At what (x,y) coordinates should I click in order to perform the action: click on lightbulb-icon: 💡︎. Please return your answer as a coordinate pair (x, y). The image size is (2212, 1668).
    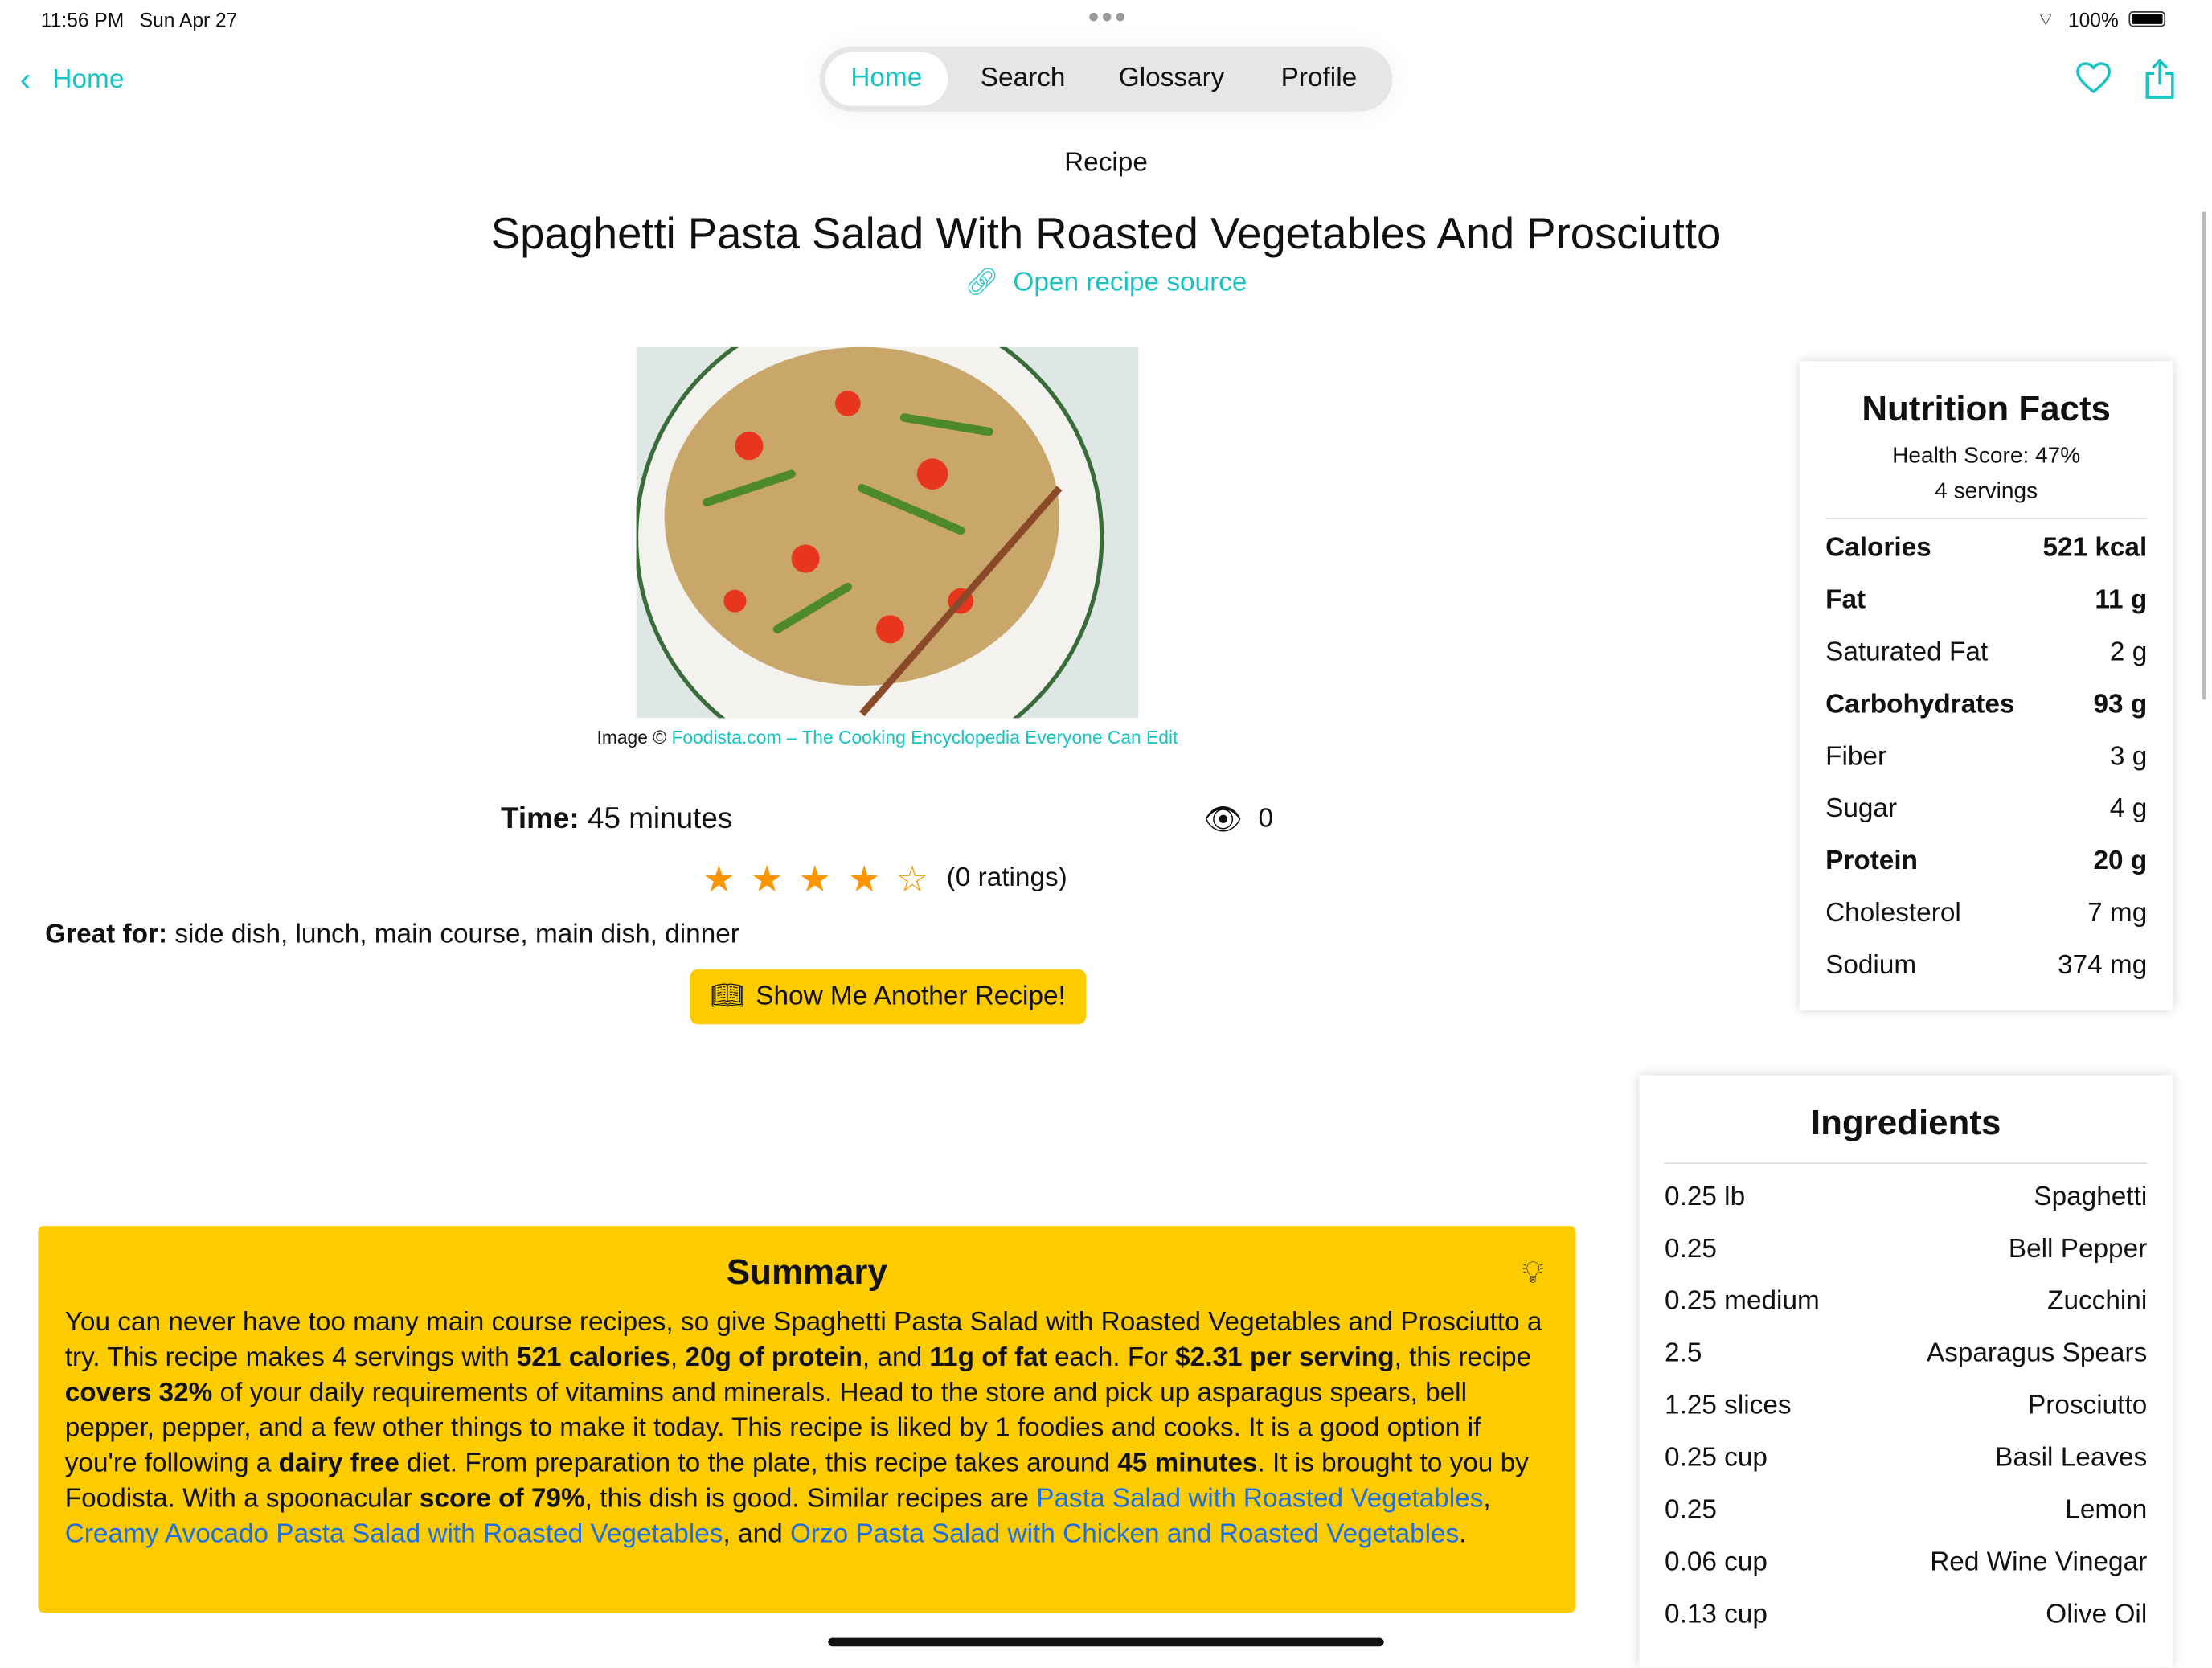
    Looking at the image, I should click on (1533, 1272).